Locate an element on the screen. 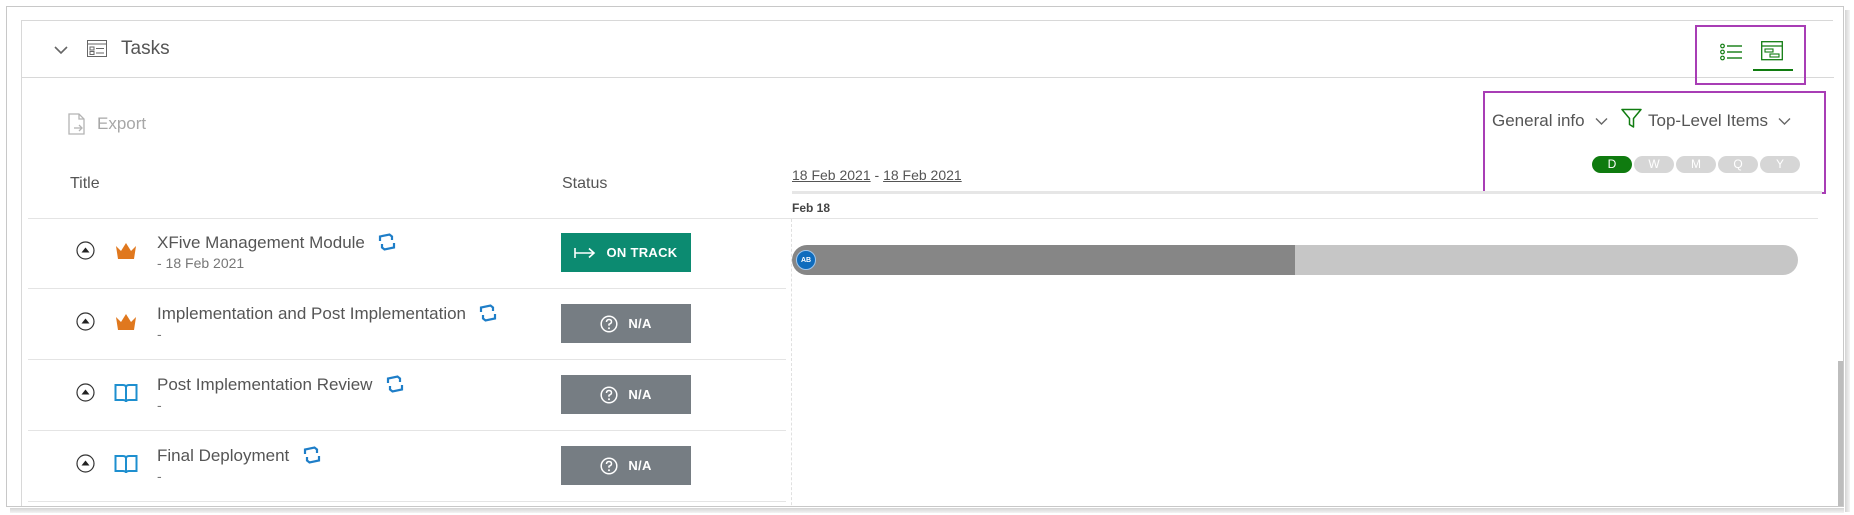 Image resolution: width=1854 pixels, height=515 pixels. general-info-dropdown: General info is located at coordinates (1550, 121).